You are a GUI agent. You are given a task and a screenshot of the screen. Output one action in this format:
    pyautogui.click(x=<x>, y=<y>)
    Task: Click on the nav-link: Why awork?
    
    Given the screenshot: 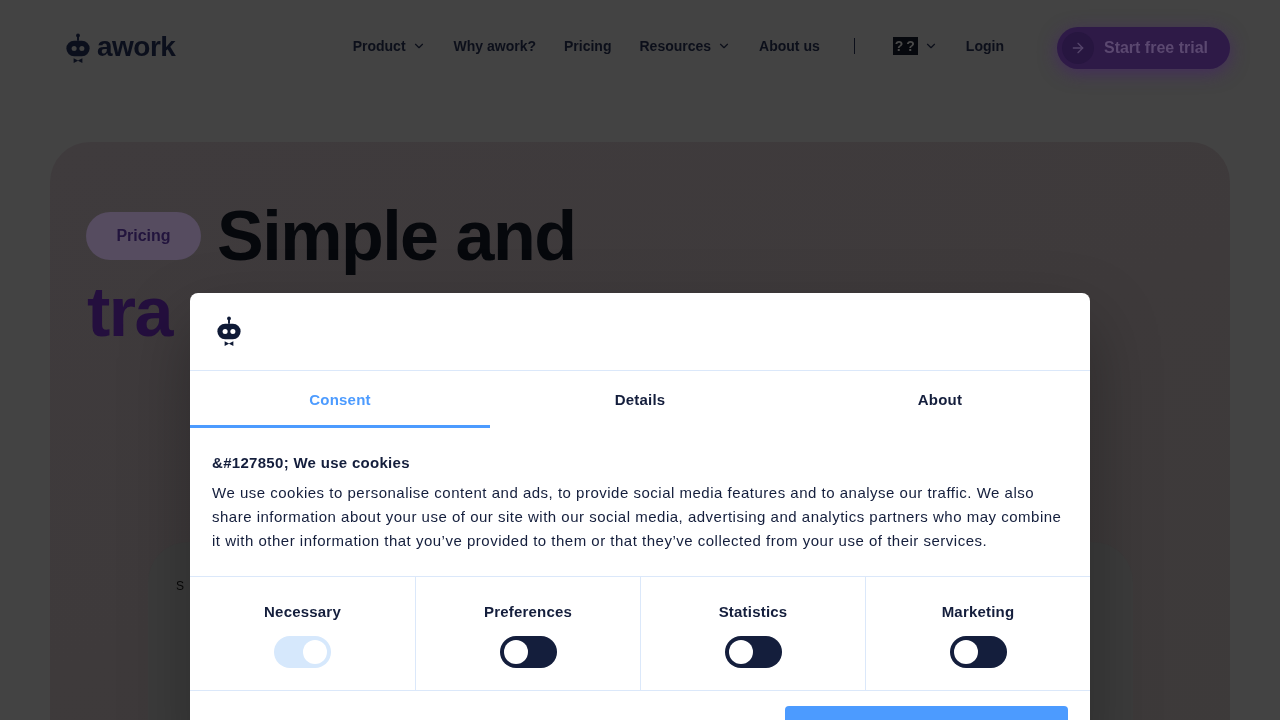 What is the action you would take?
    pyautogui.click(x=494, y=46)
    